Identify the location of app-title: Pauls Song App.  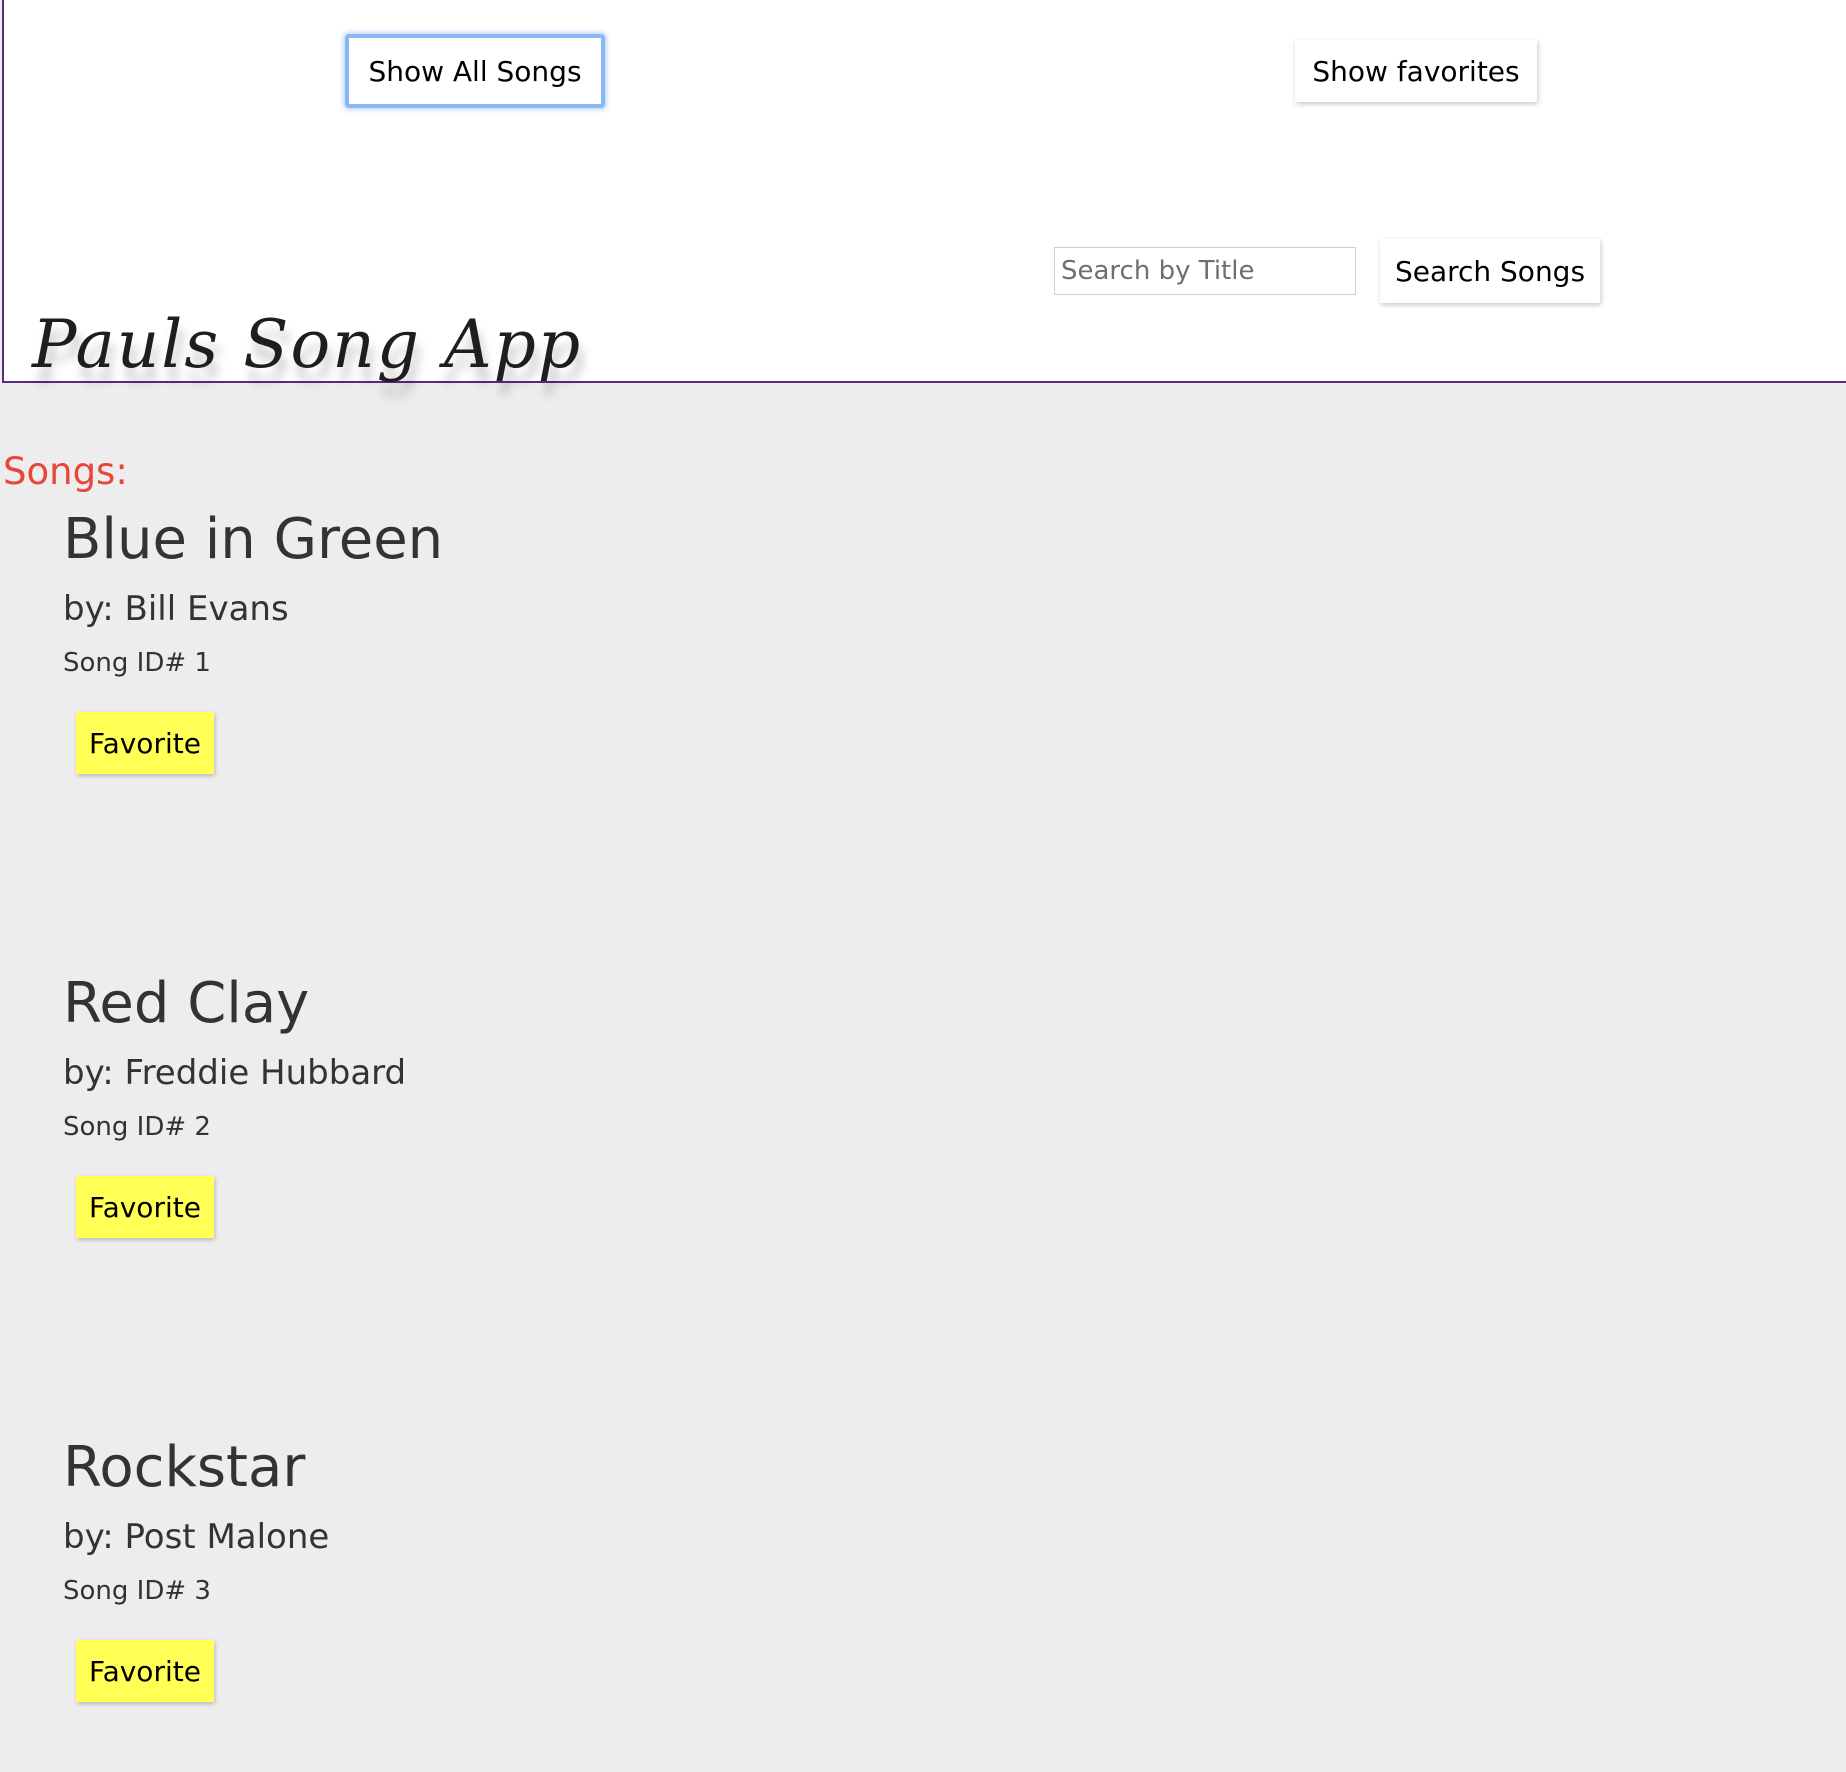
(307, 344).